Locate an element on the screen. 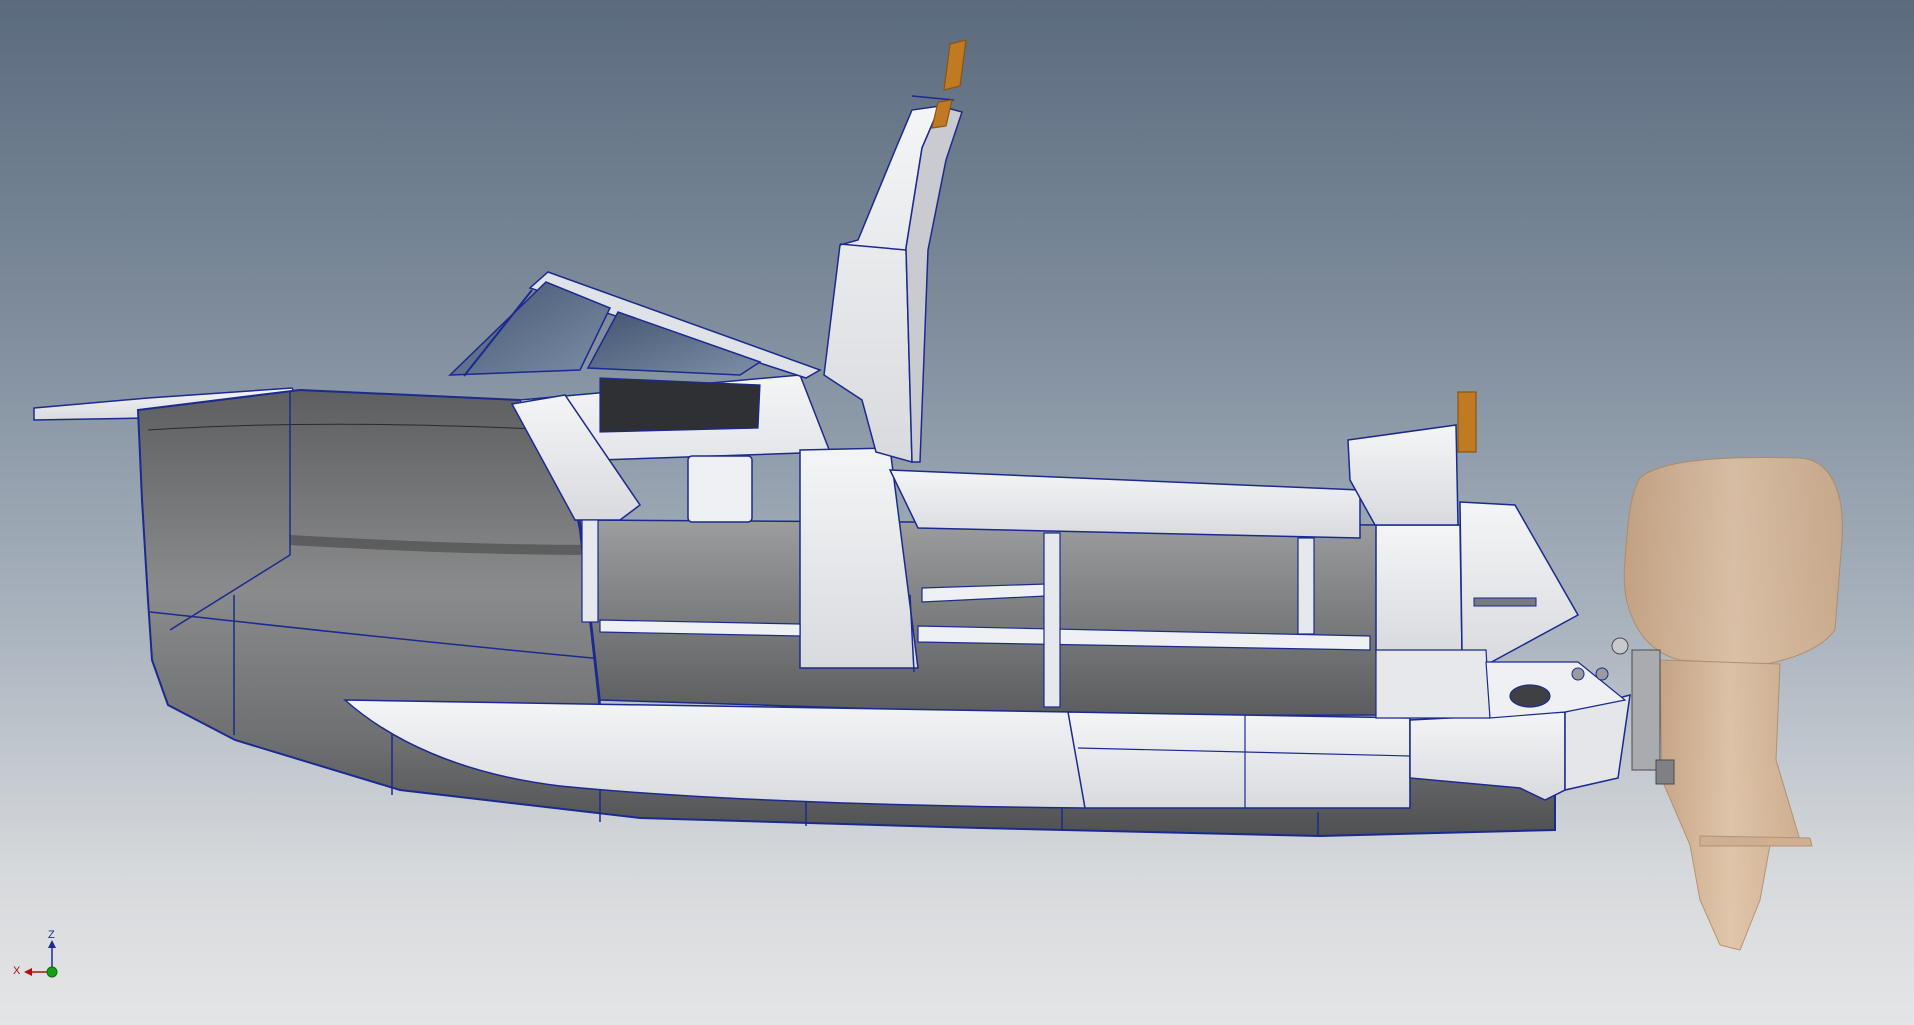 The width and height of the screenshot is (1914, 1025). aft-seat-box is located at coordinates (1403, 475).